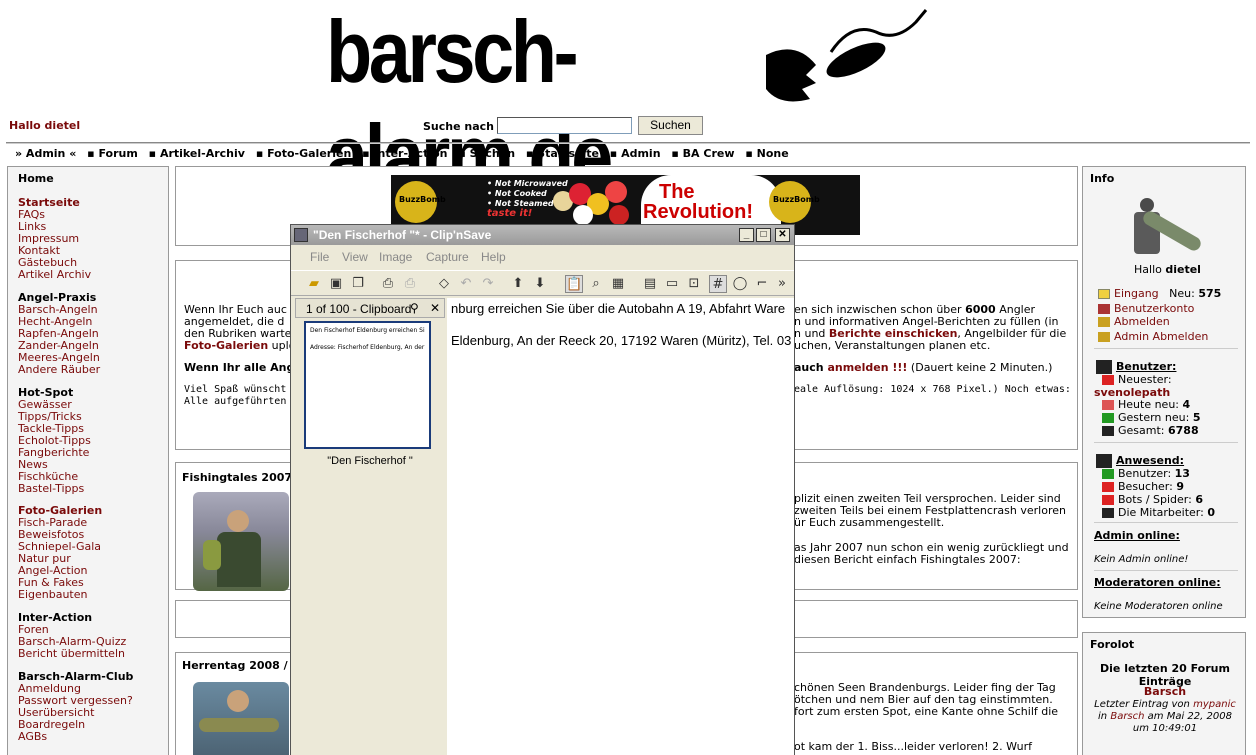  Describe the element at coordinates (718, 284) in the screenshot. I see `grid-icon: #` at that location.